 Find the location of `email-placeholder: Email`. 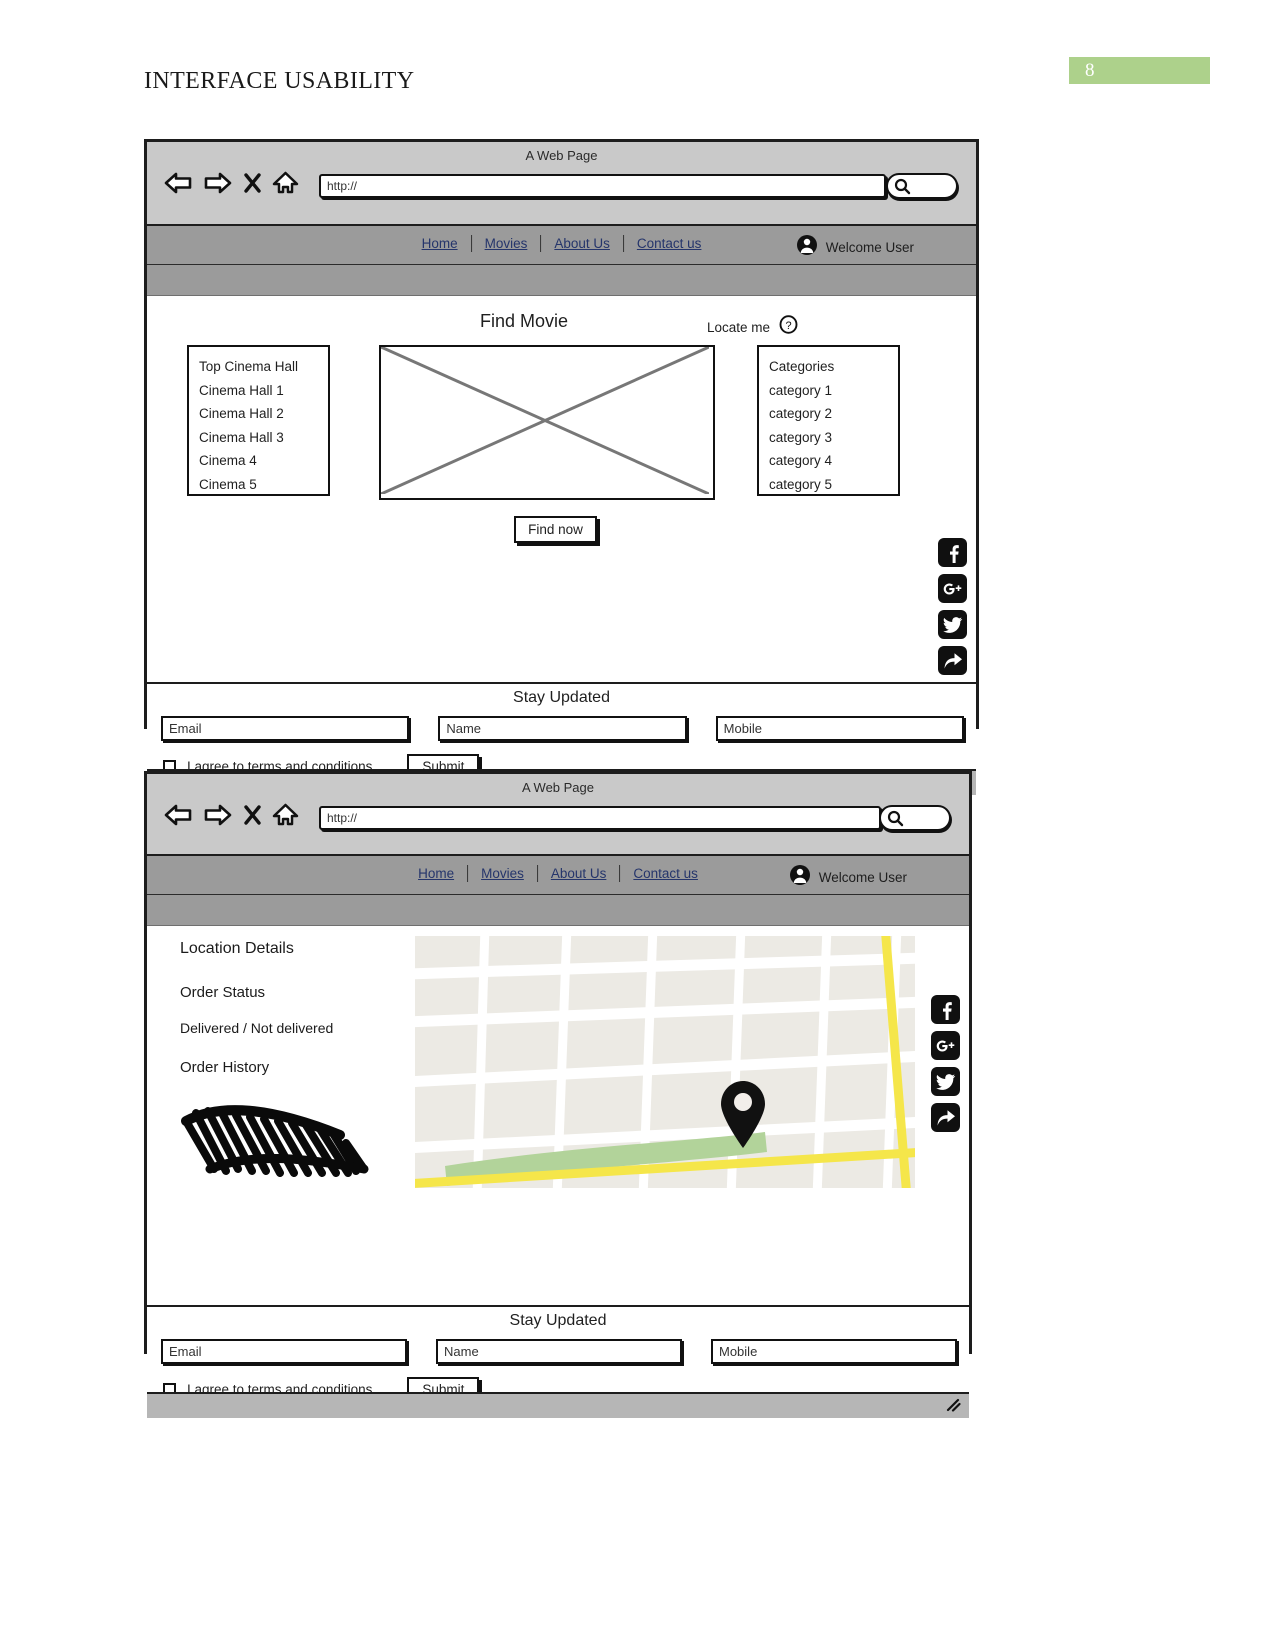

email-placeholder: Email is located at coordinates (185, 1351).